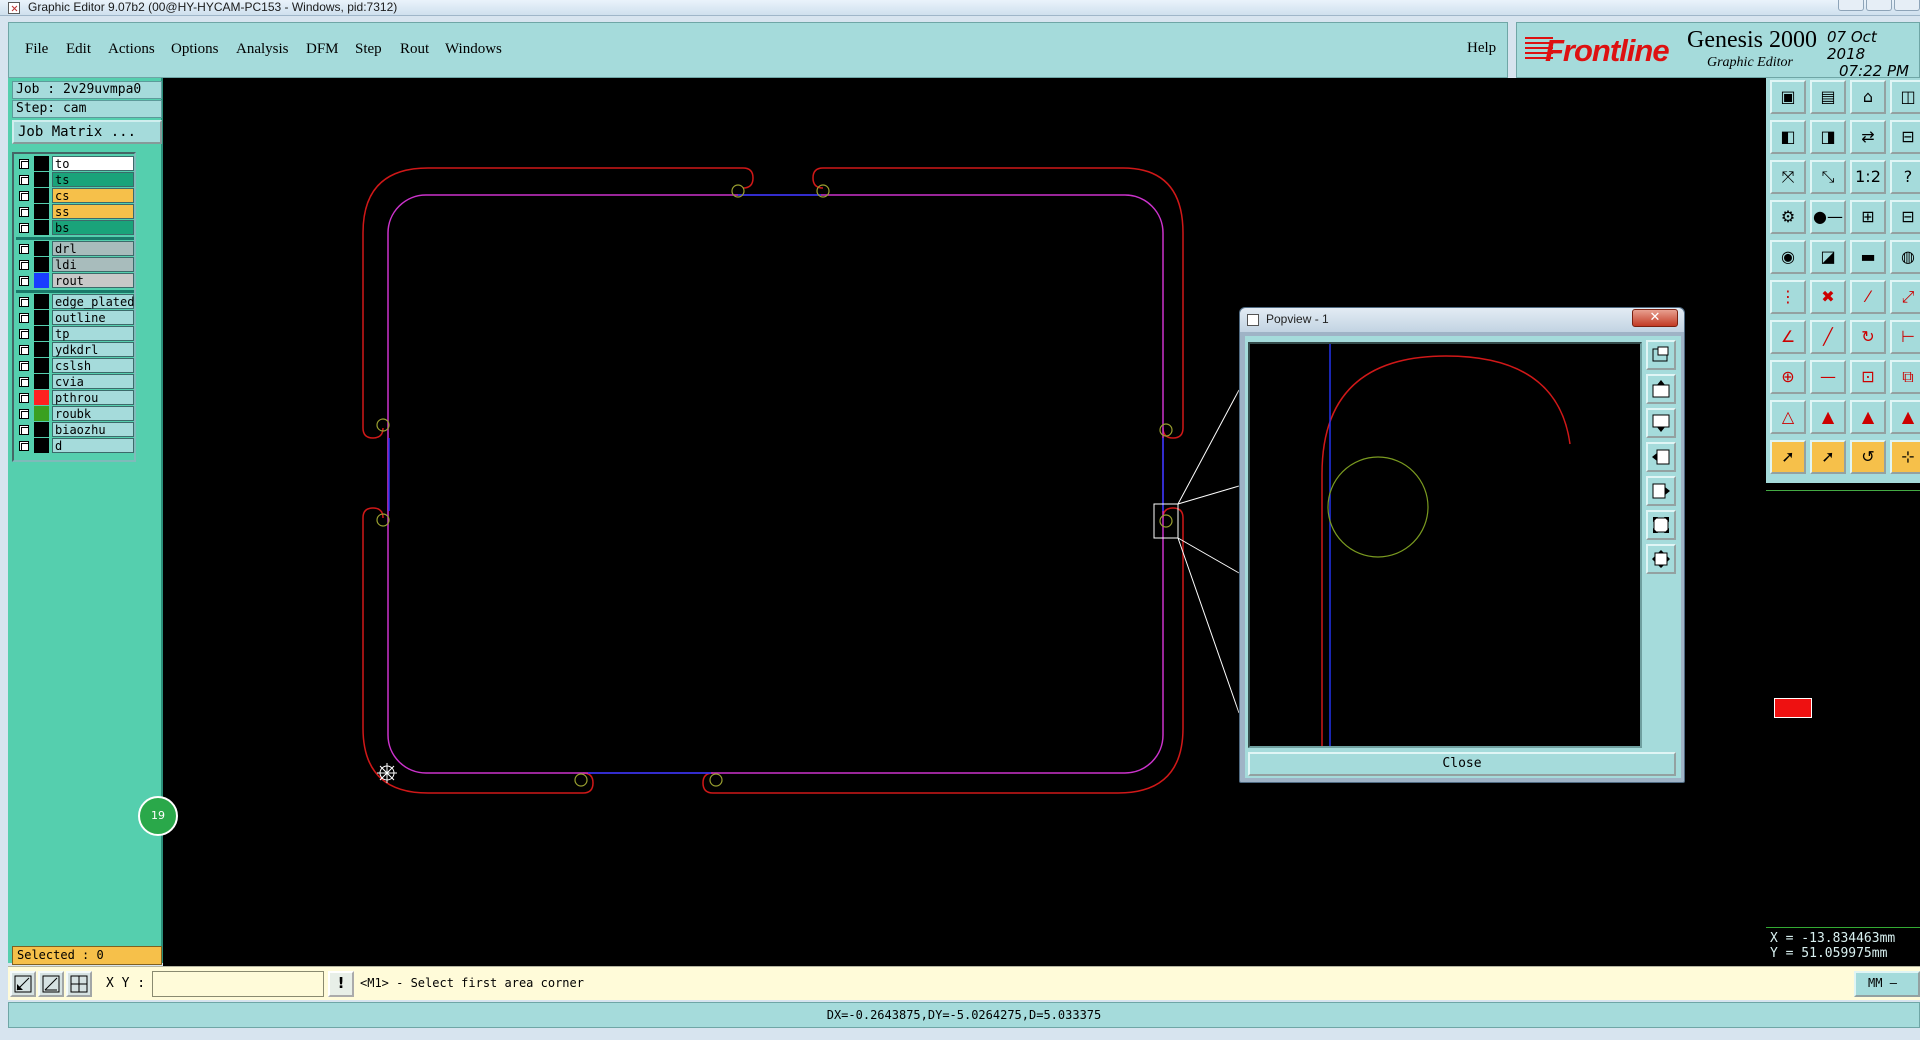 The image size is (1920, 1040). Describe the element at coordinates (195, 49) in the screenshot. I see `menu-options: Options` at that location.